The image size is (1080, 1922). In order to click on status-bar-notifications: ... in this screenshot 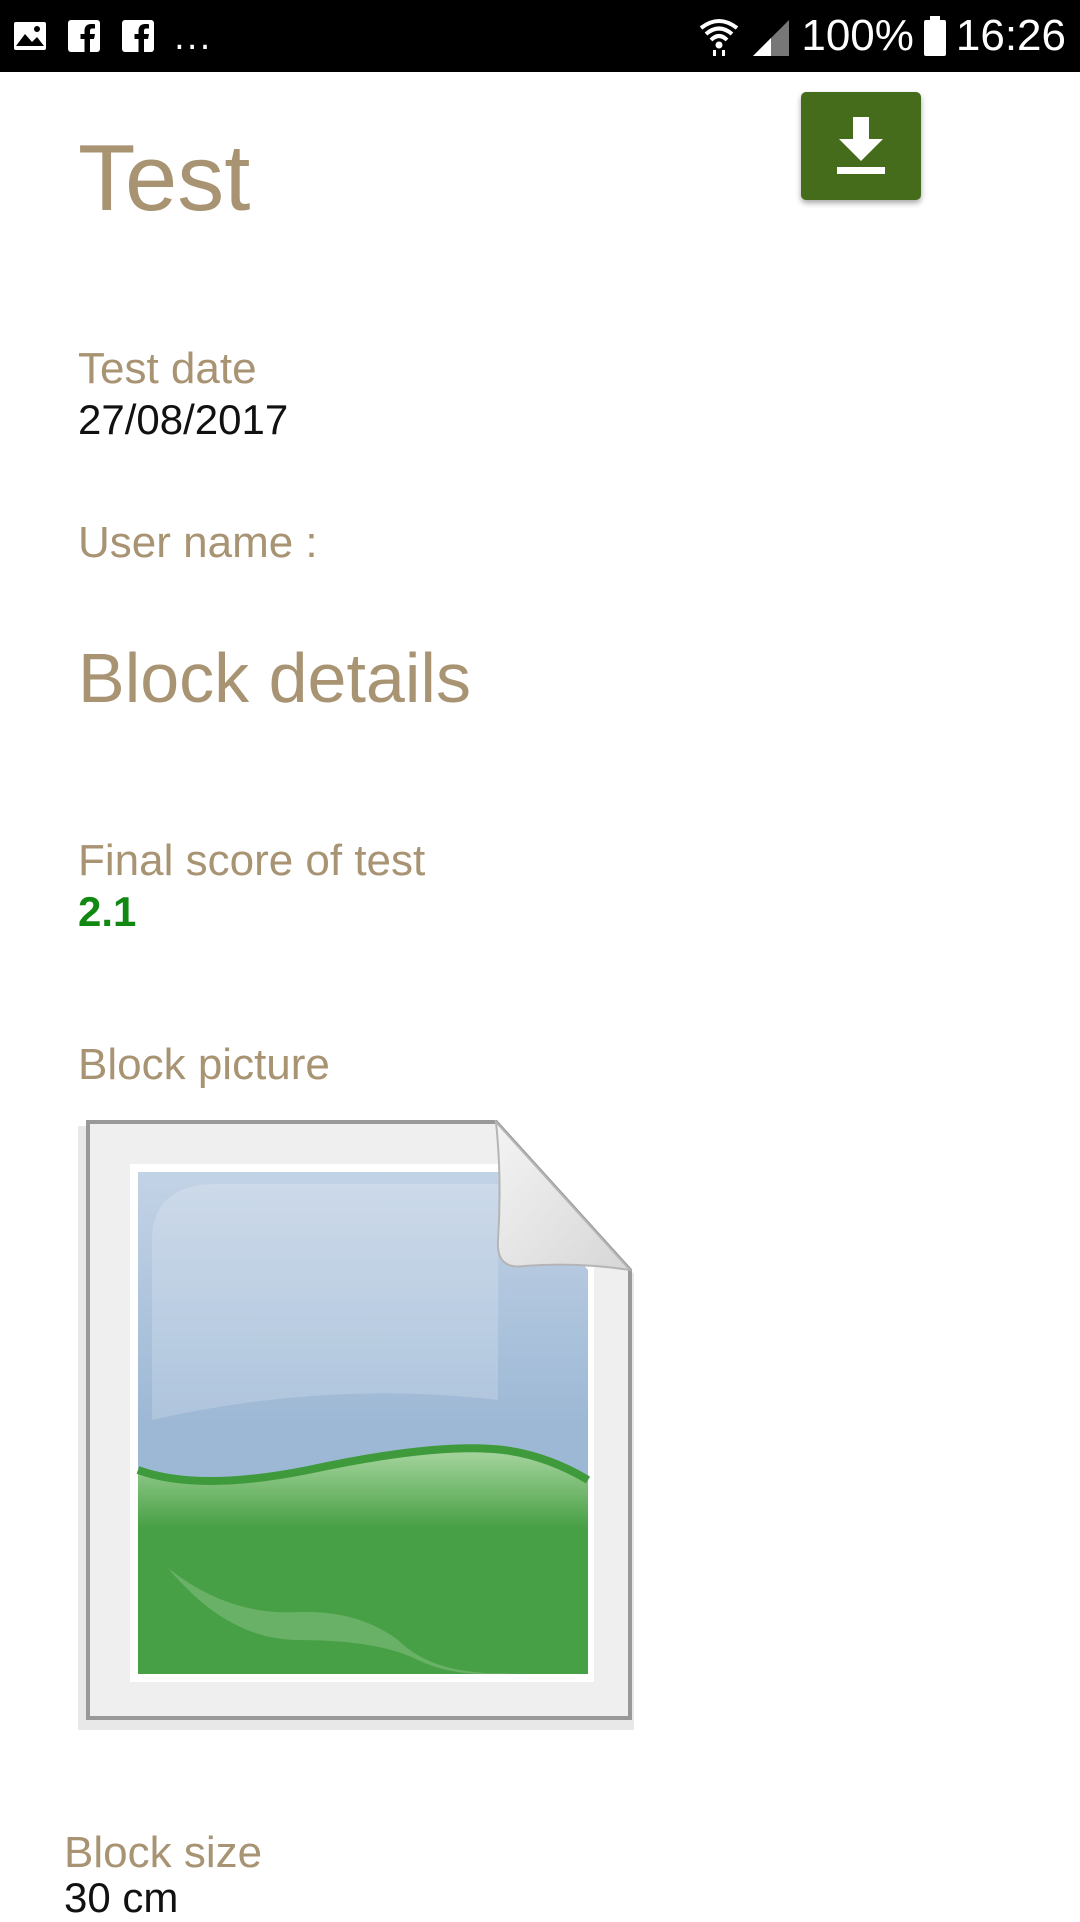, I will do `click(112, 36)`.